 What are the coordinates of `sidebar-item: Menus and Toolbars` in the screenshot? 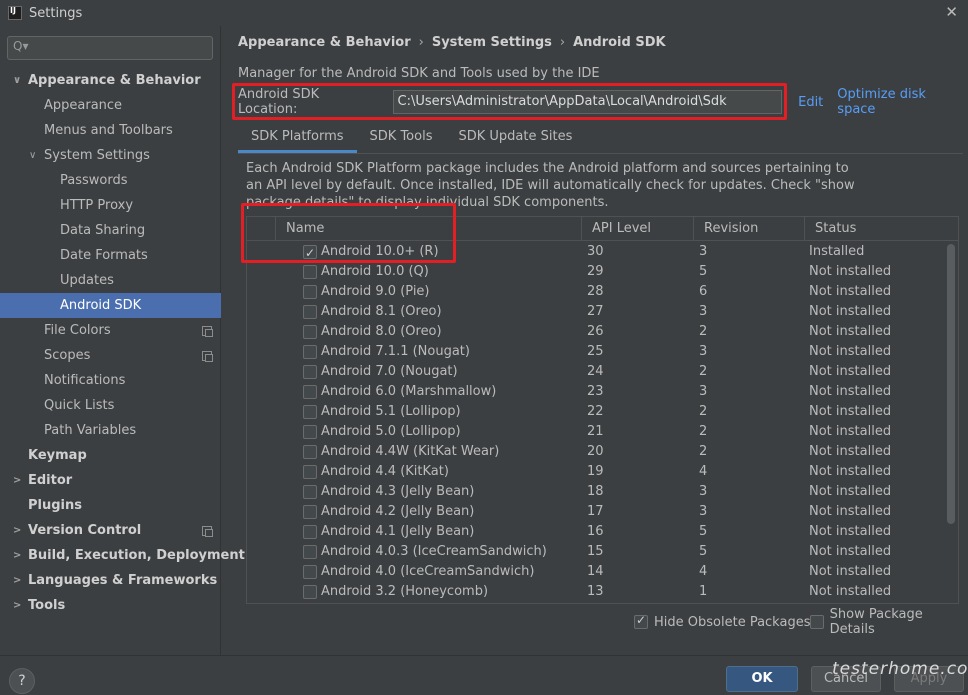 It's located at (110, 130).